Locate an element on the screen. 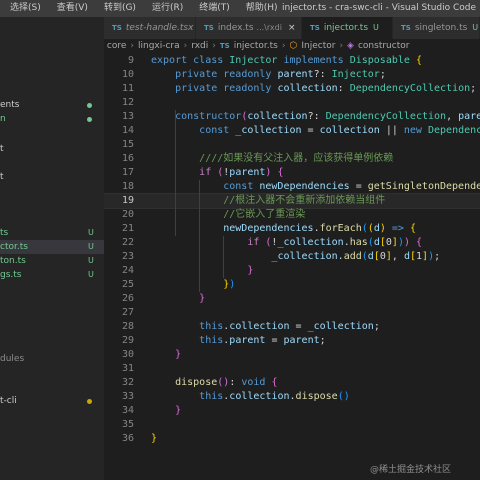 The height and width of the screenshot is (480, 480). menu-item: 选择(S) is located at coordinates (23, 8).